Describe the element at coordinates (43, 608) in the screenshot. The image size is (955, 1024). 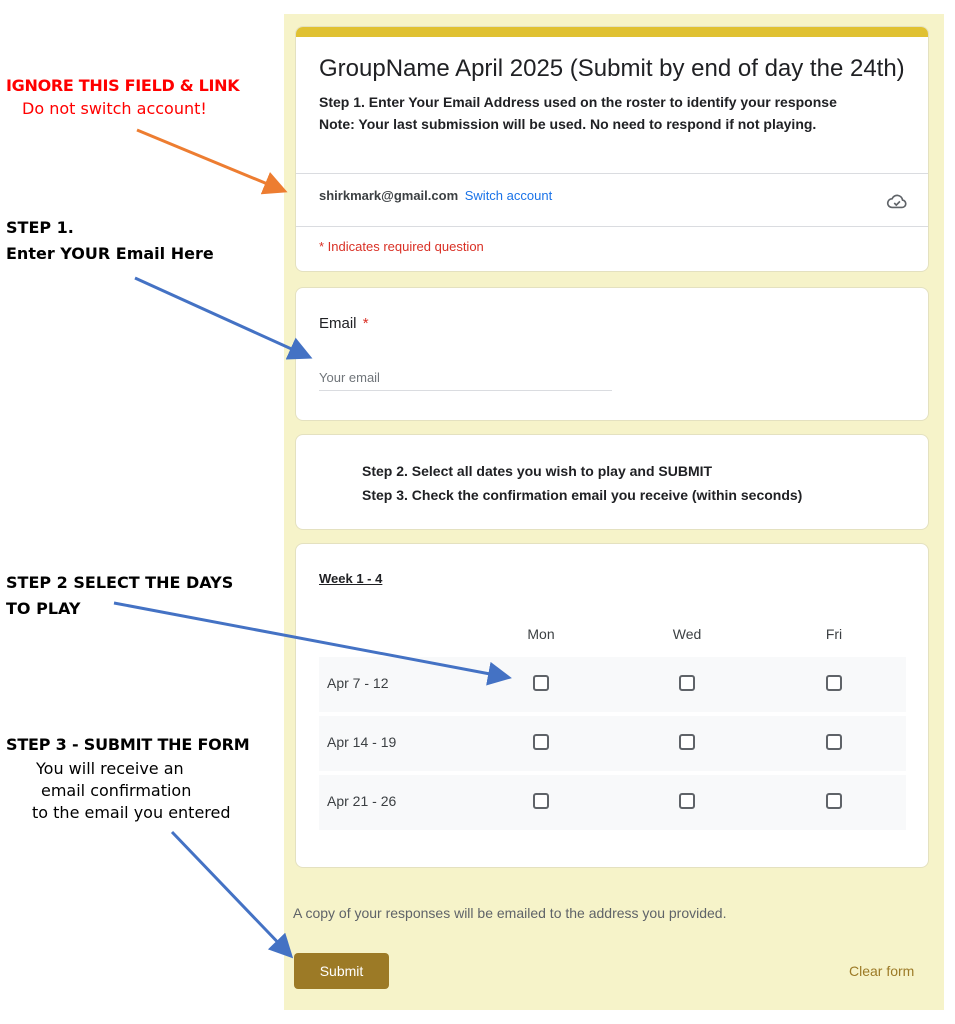
I see `annotation-step2-line2: TO PLAY` at that location.